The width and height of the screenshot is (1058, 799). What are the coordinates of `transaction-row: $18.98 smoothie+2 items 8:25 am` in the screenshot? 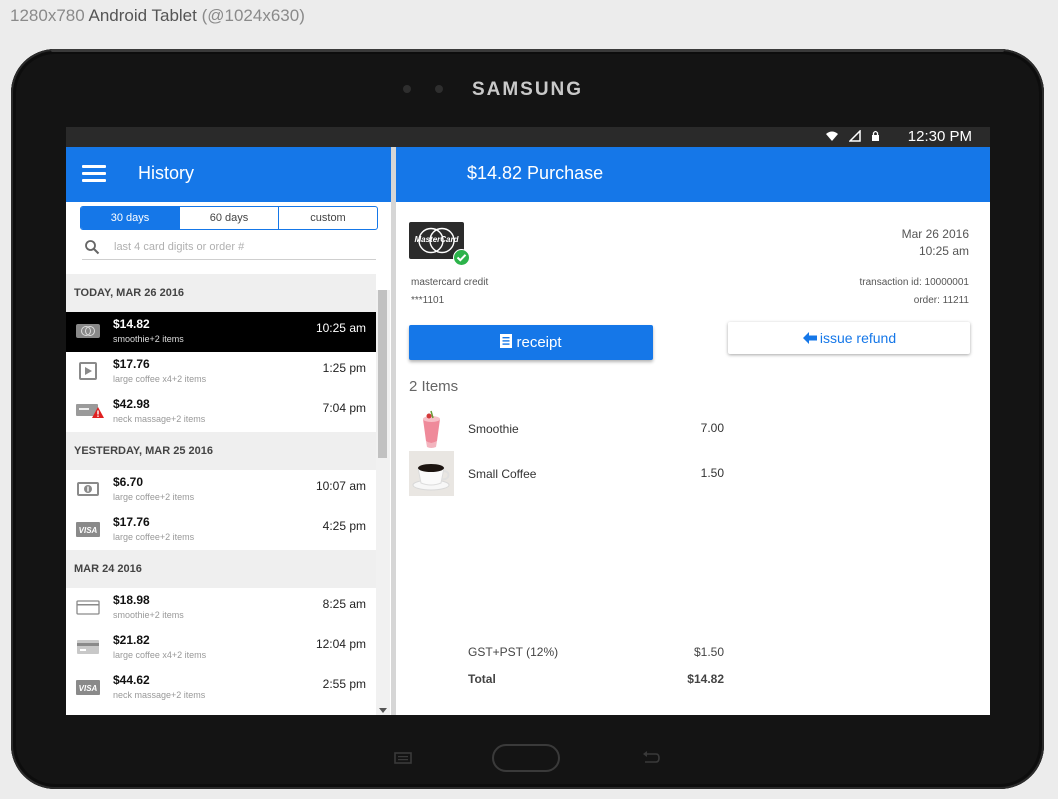 It's located at (221, 608).